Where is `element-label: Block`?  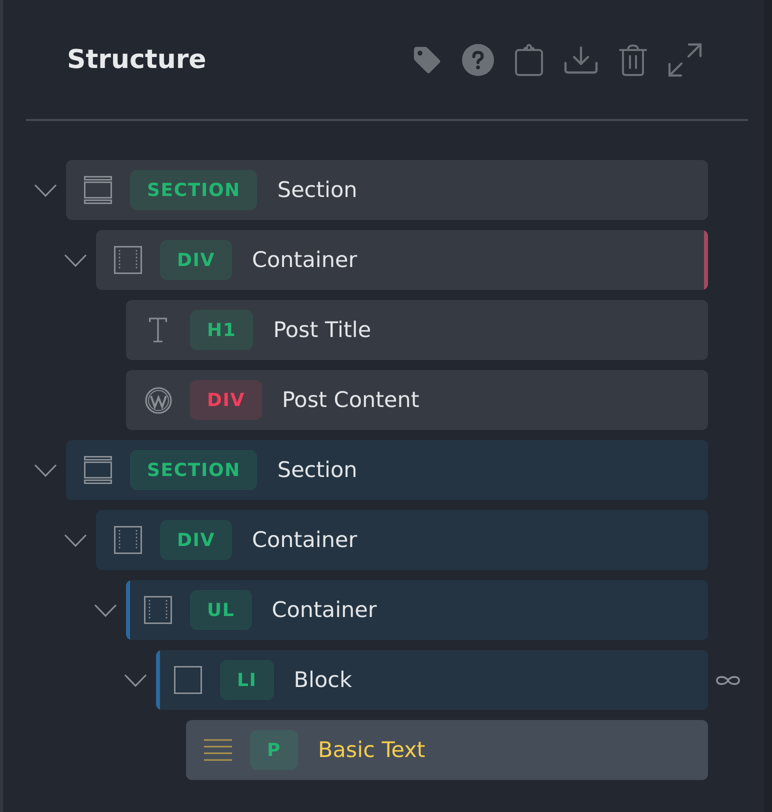 element-label: Block is located at coordinates (323, 680).